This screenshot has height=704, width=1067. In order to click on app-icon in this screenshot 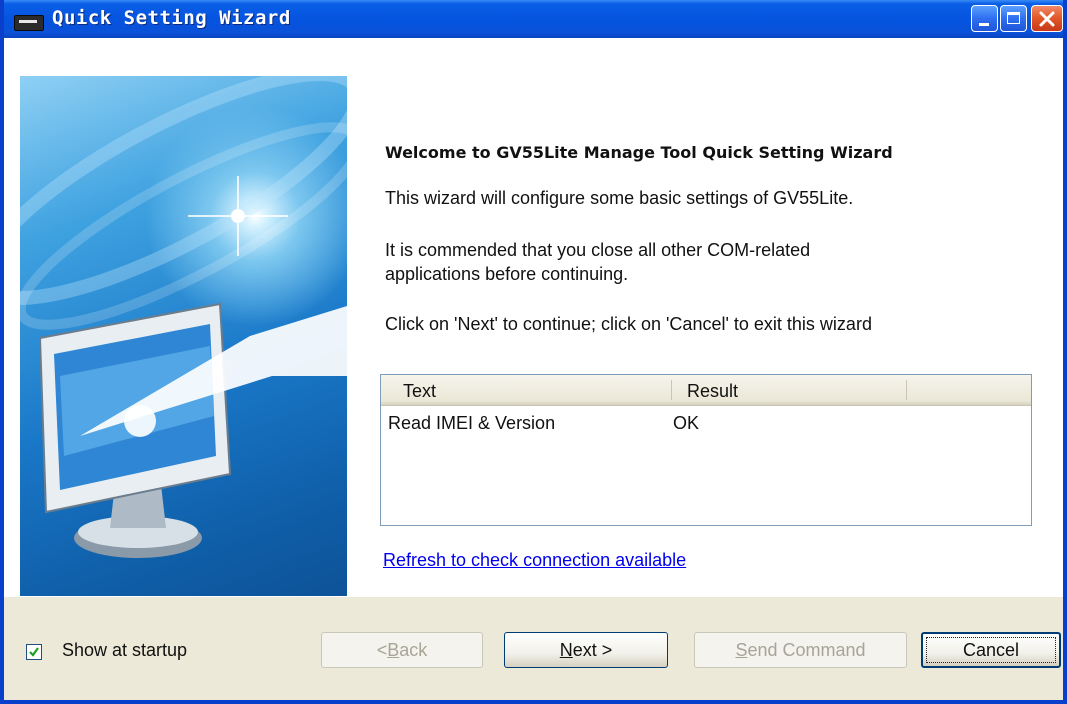, I will do `click(29, 23)`.